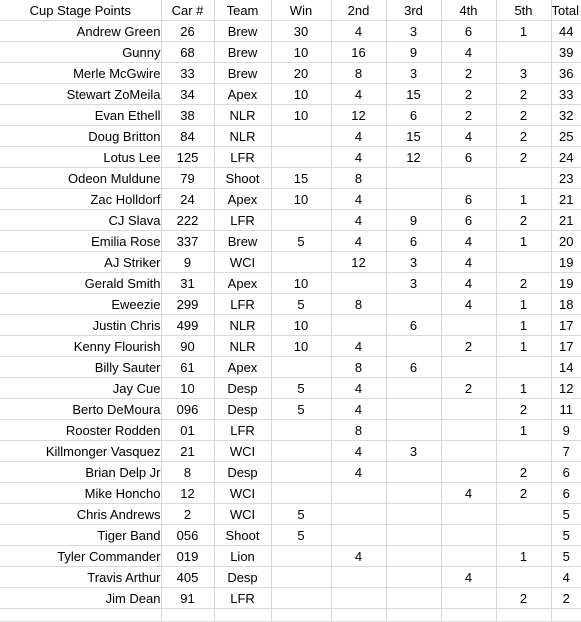 This screenshot has height=622, width=581. What do you see at coordinates (290, 535) in the screenshot?
I see `table-row: Tiger Band 056 Shoot 5 5` at bounding box center [290, 535].